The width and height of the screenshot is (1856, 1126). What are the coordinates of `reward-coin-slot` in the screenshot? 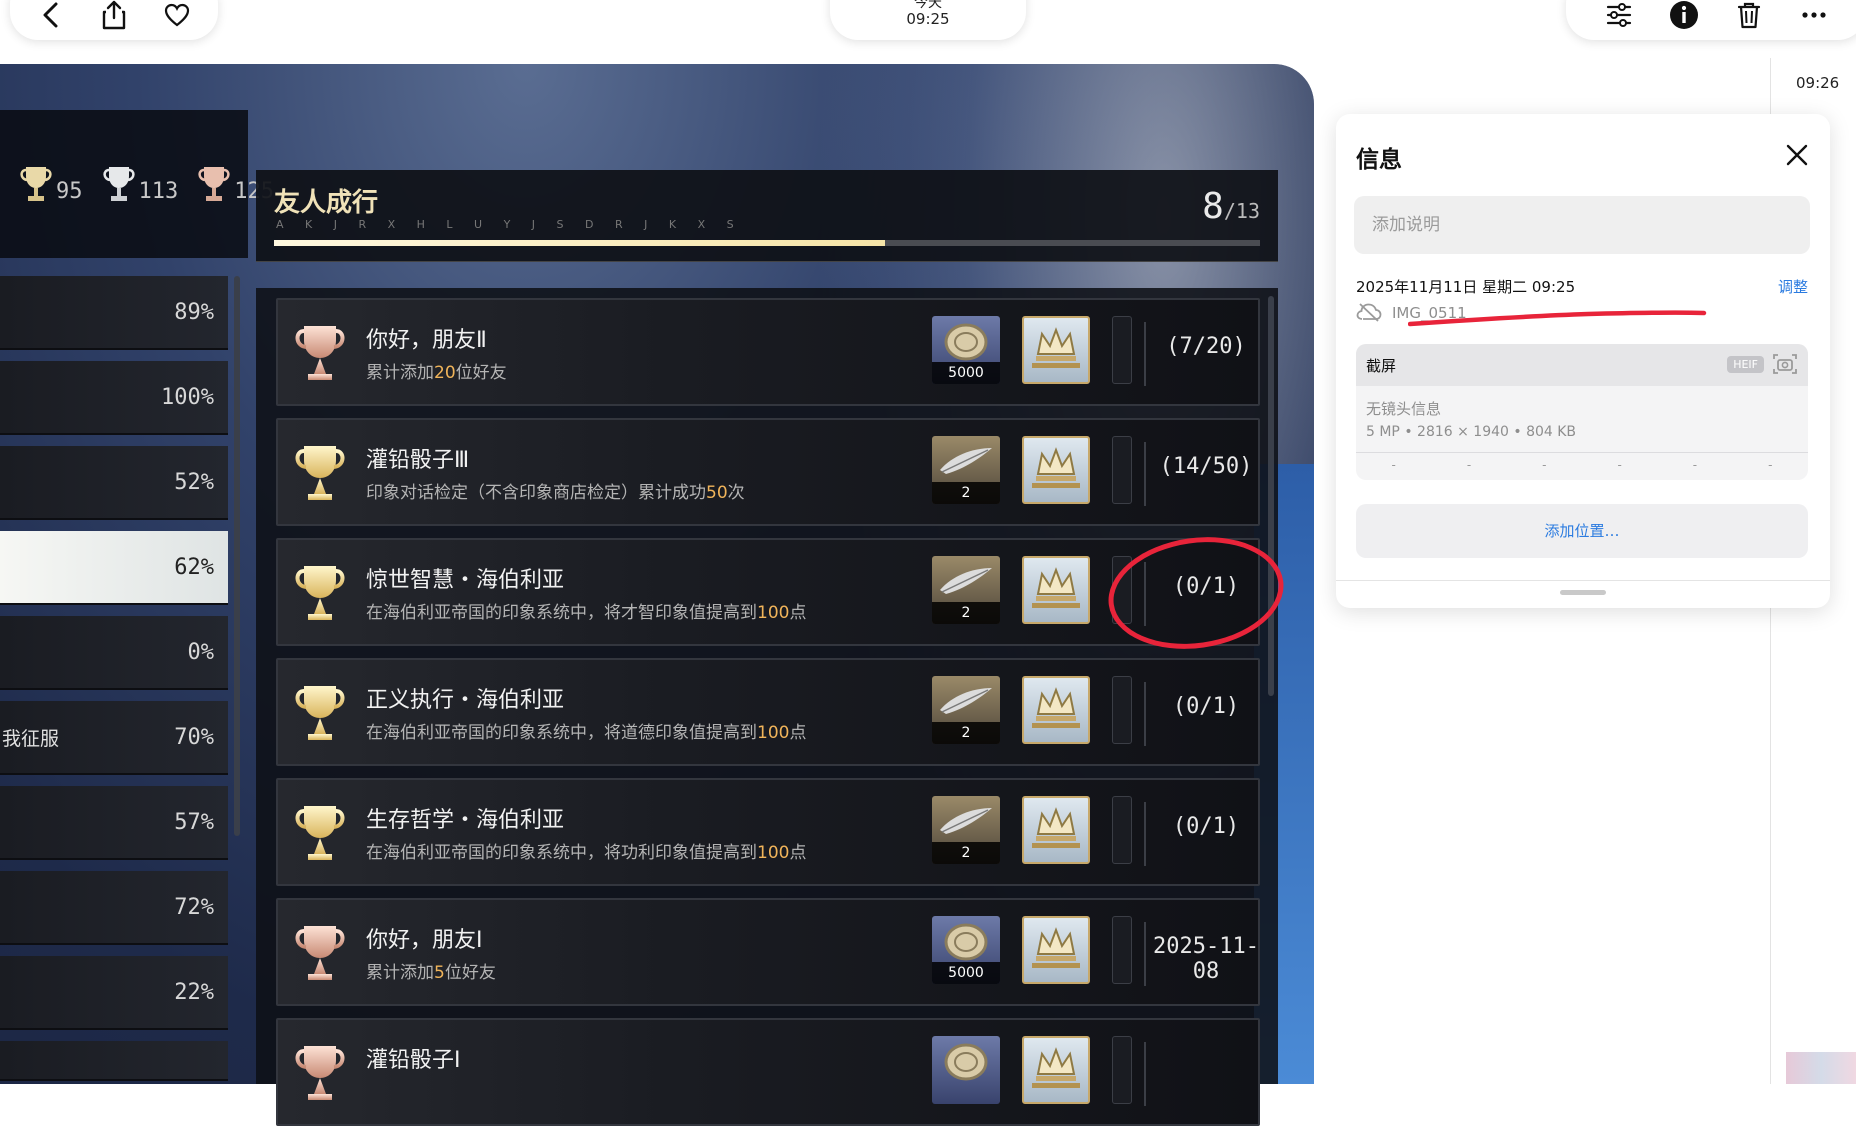 It's located at (966, 1070).